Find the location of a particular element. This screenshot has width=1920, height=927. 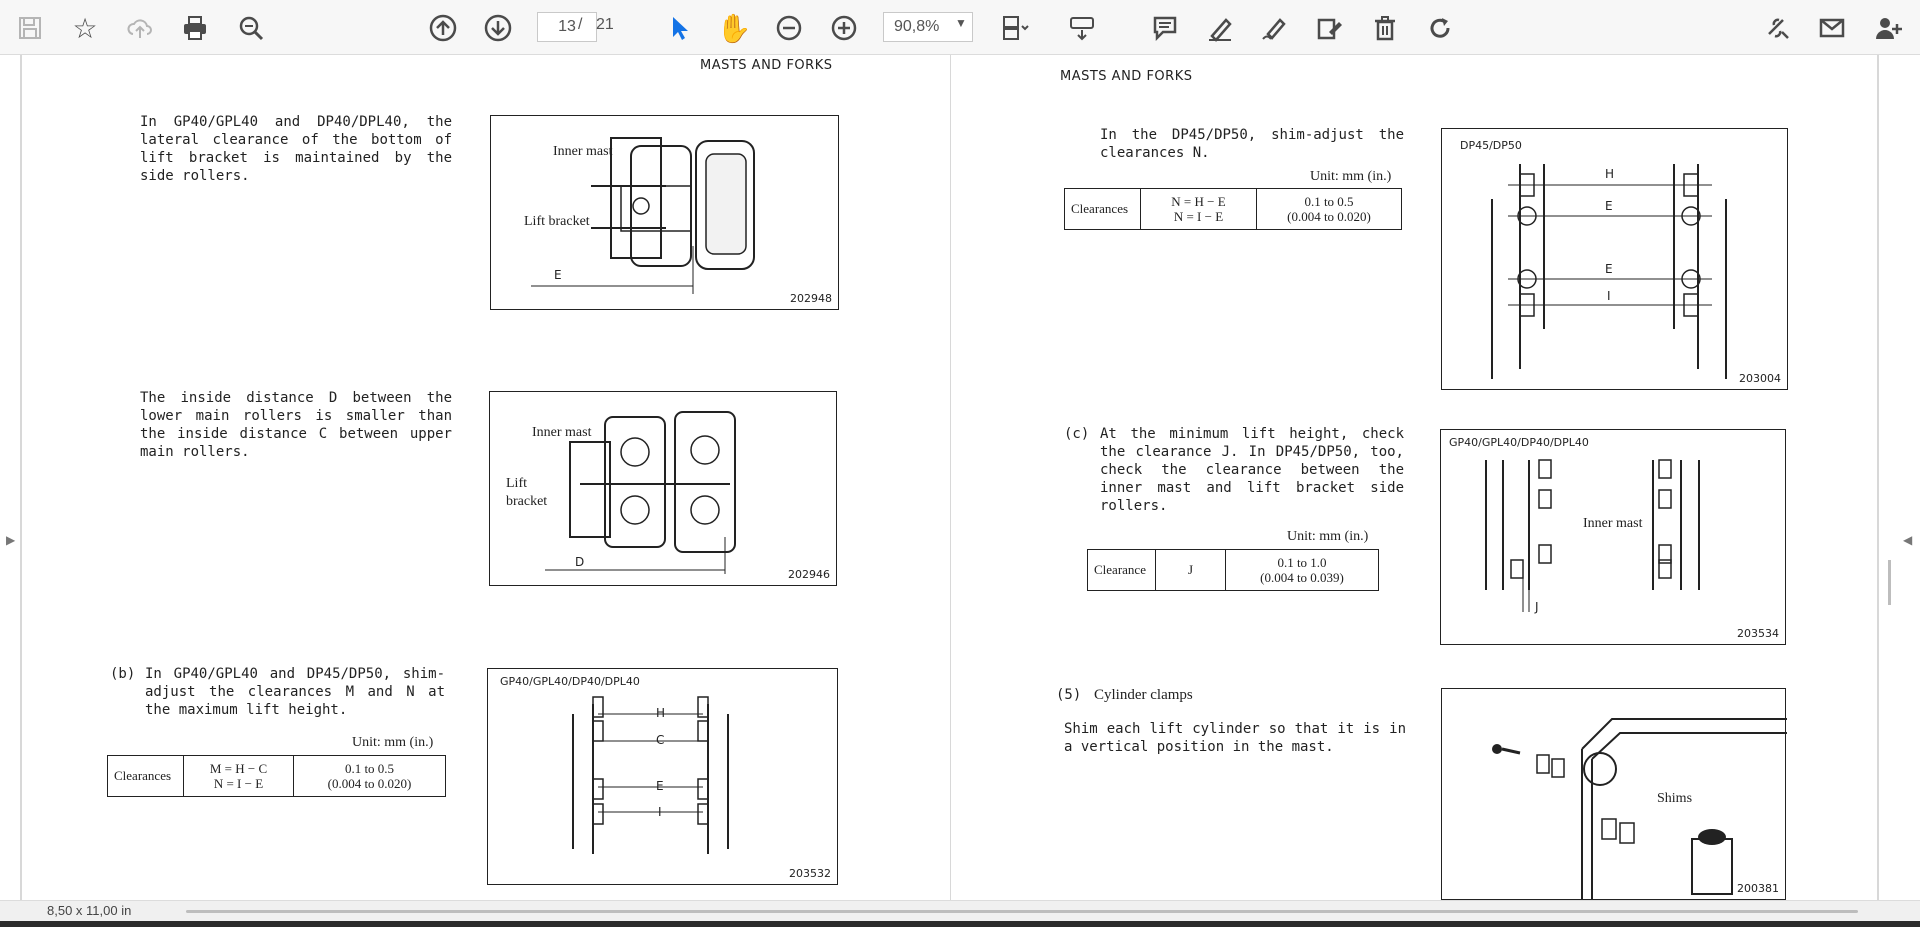

formula: M = H − C is located at coordinates (238, 768).